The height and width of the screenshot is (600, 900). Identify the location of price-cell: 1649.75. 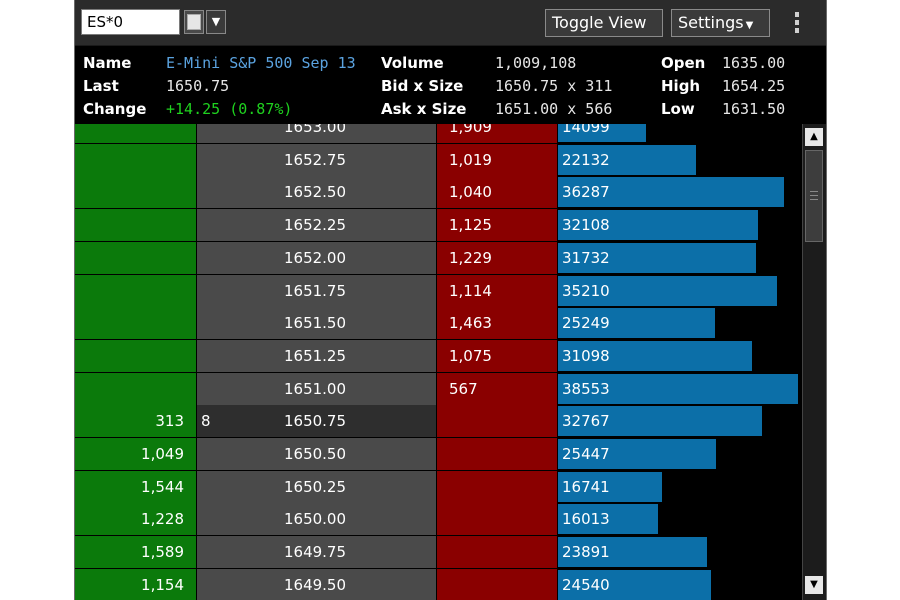
(317, 553).